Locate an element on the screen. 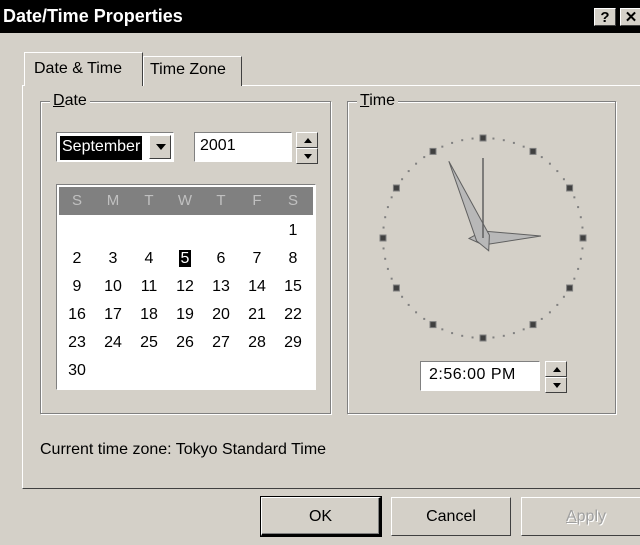  time-group-label: Time is located at coordinates (377, 101).